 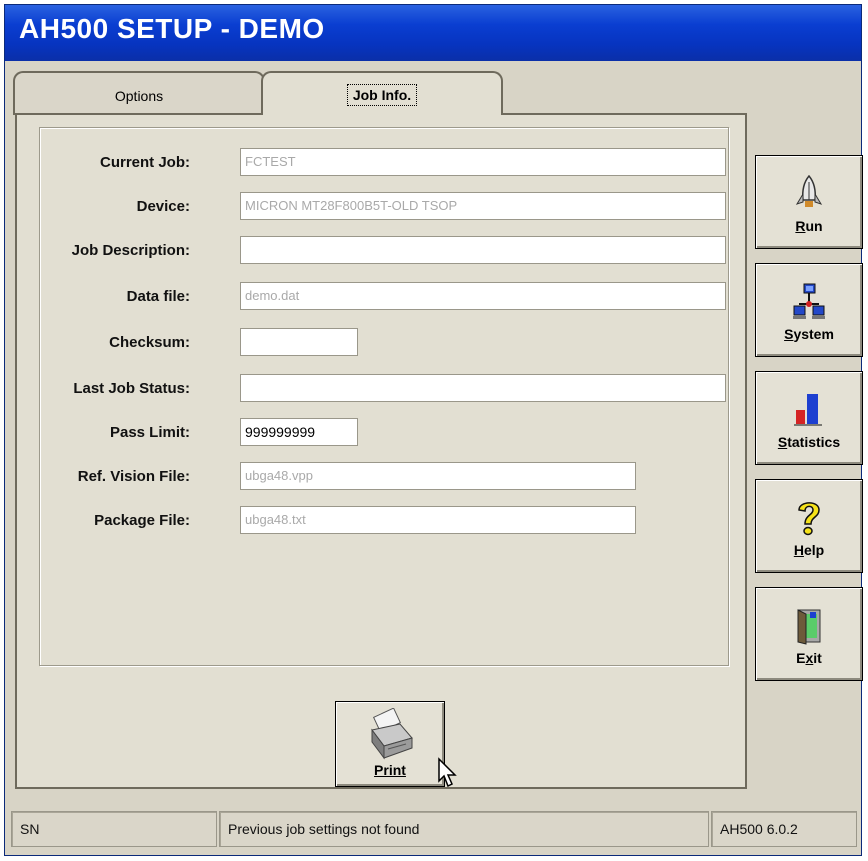 I want to click on package-file-field: ubga48.txt, so click(x=438, y=520).